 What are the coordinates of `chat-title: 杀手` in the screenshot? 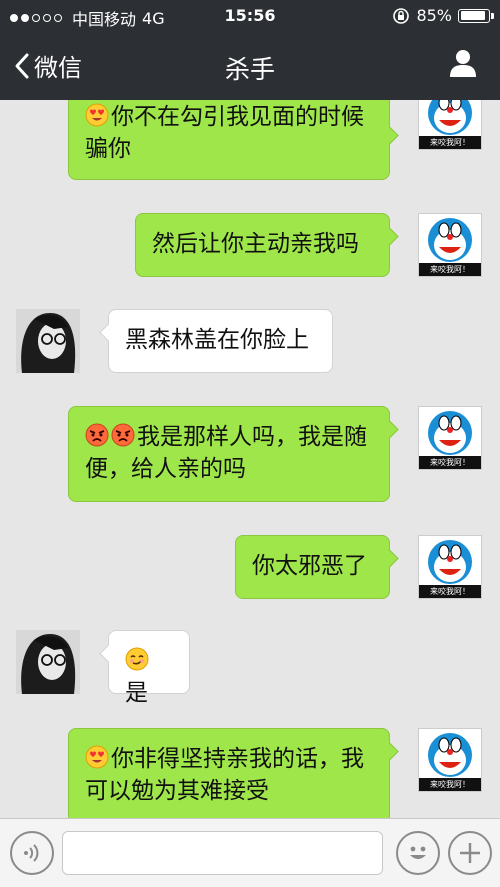 It's located at (249, 69).